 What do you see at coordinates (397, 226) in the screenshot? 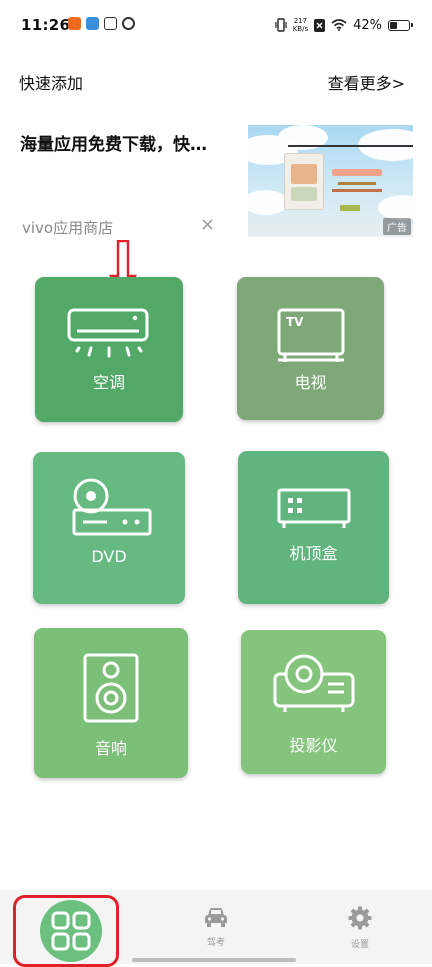
I see `ad-badge: 广告` at bounding box center [397, 226].